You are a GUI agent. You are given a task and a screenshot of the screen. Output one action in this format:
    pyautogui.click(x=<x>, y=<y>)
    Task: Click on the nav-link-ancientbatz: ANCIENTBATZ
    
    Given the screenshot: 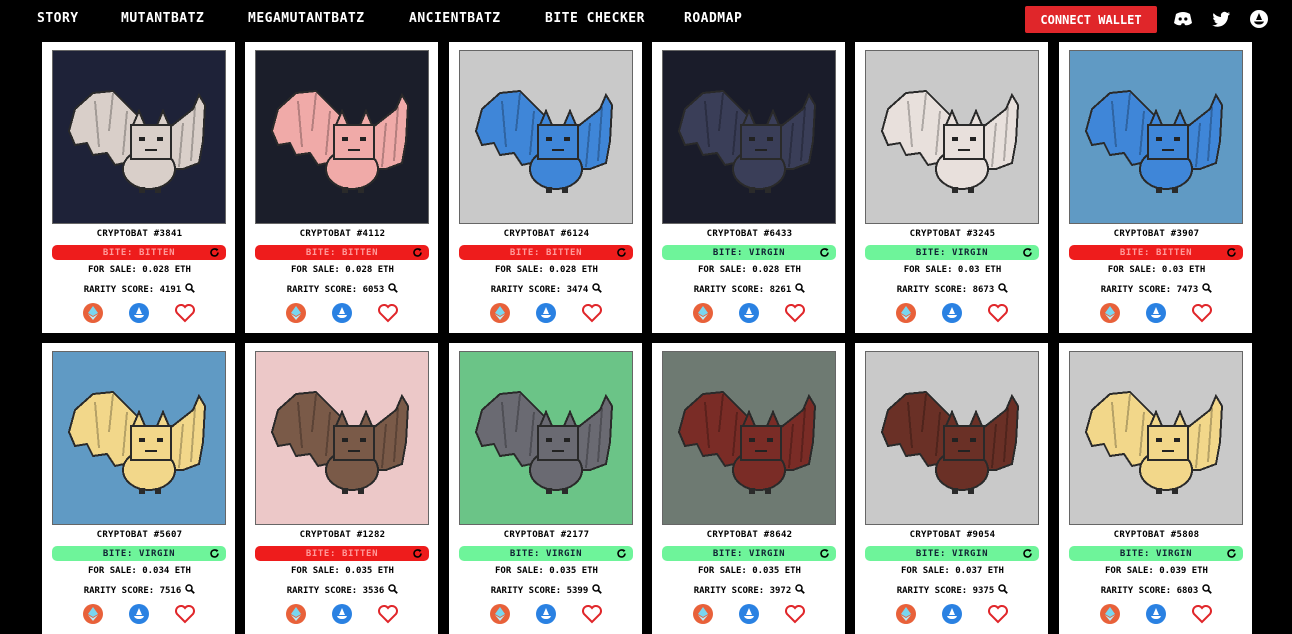 What is the action you would take?
    pyautogui.click(x=455, y=18)
    